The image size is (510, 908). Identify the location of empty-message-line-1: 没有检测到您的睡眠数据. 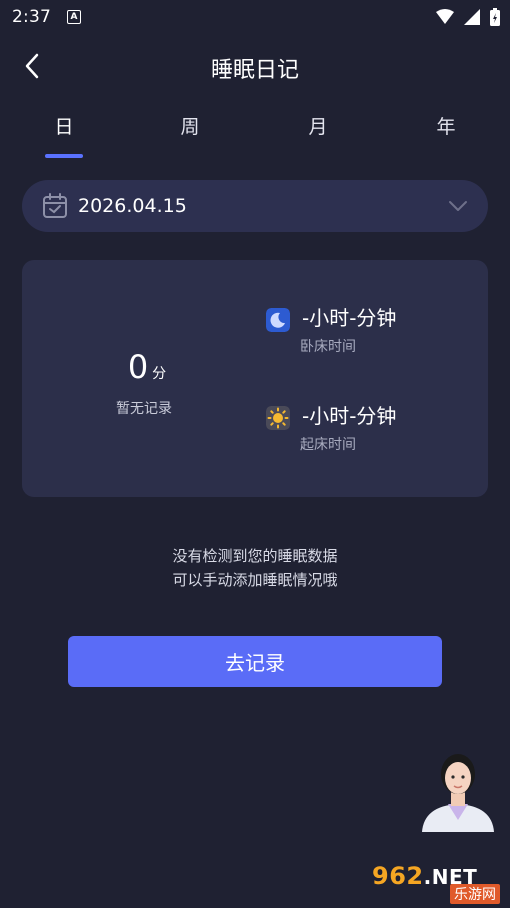
(255, 556).